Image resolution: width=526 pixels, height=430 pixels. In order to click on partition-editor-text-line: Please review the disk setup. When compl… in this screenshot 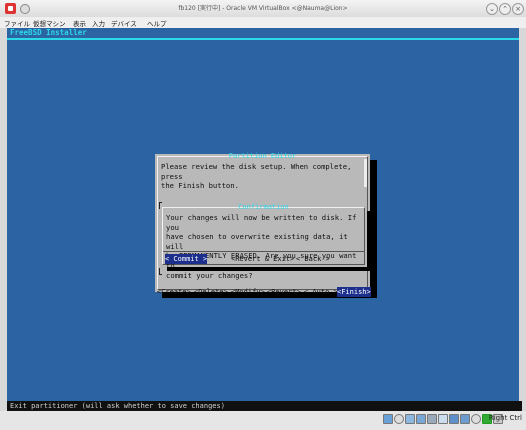, I will do `click(256, 171)`.